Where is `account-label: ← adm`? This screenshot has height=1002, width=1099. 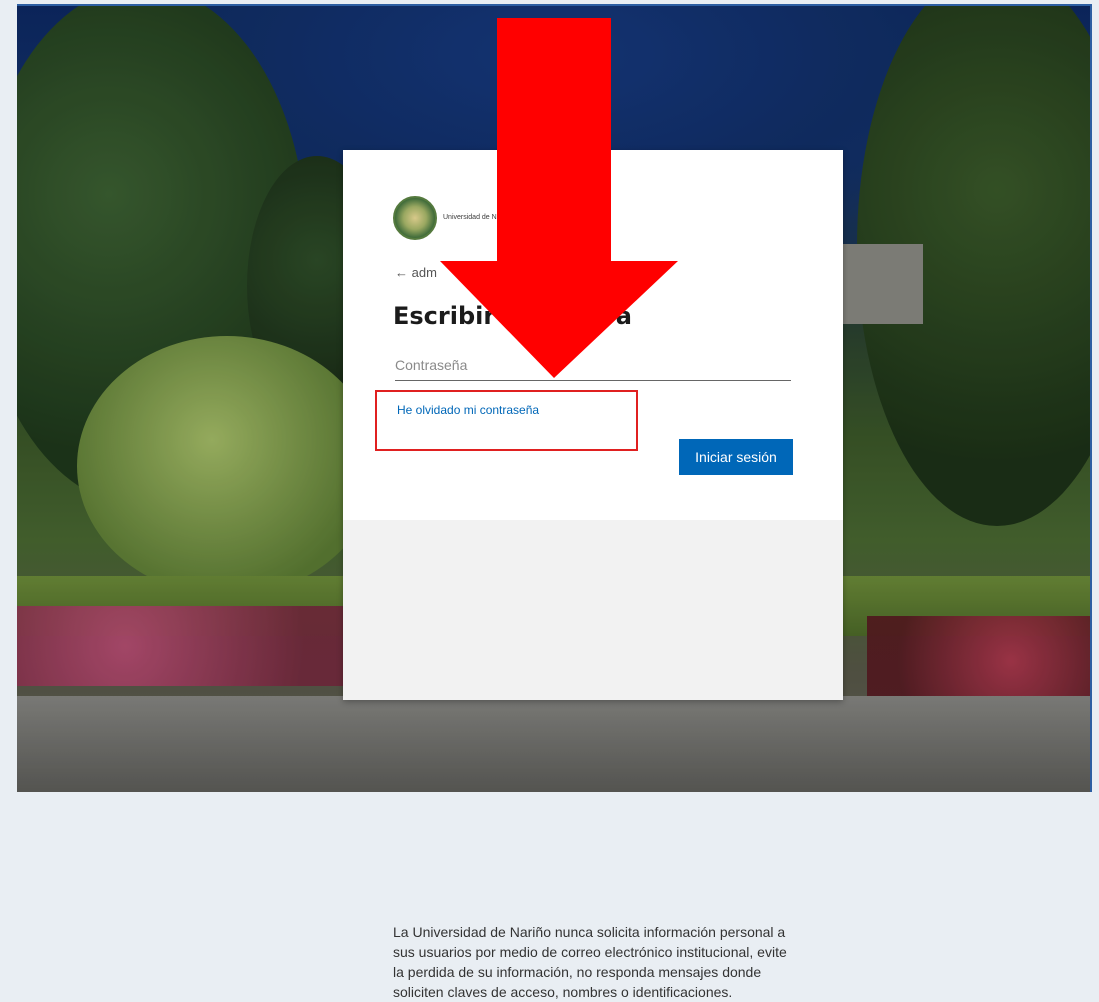
account-label: ← adm is located at coordinates (416, 272).